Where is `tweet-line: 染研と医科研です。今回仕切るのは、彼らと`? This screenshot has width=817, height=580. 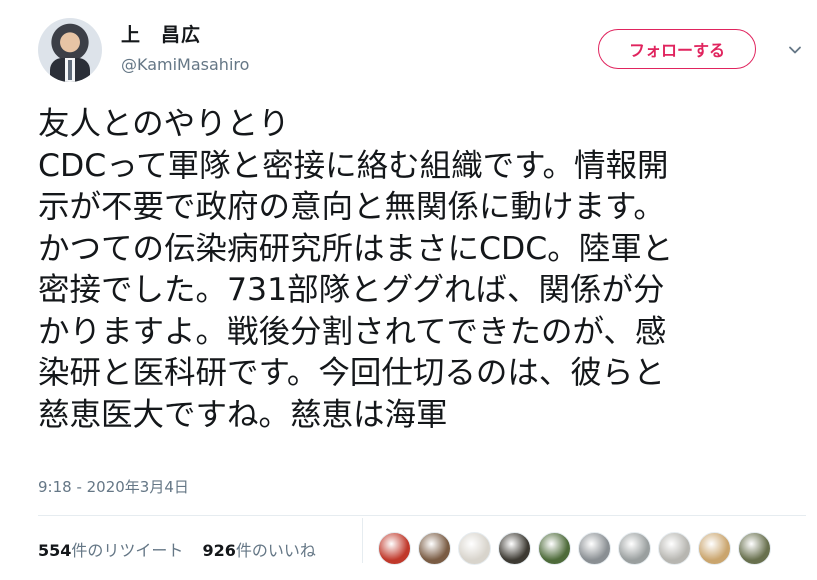
tweet-line: 染研と医科研です。今回仕切るのは、彼らと is located at coordinates (351, 373).